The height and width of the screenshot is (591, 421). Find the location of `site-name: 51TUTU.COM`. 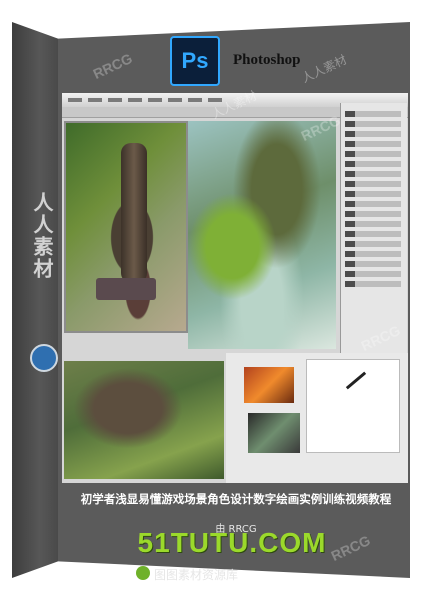

site-name: 51TUTU.COM is located at coordinates (232, 542).